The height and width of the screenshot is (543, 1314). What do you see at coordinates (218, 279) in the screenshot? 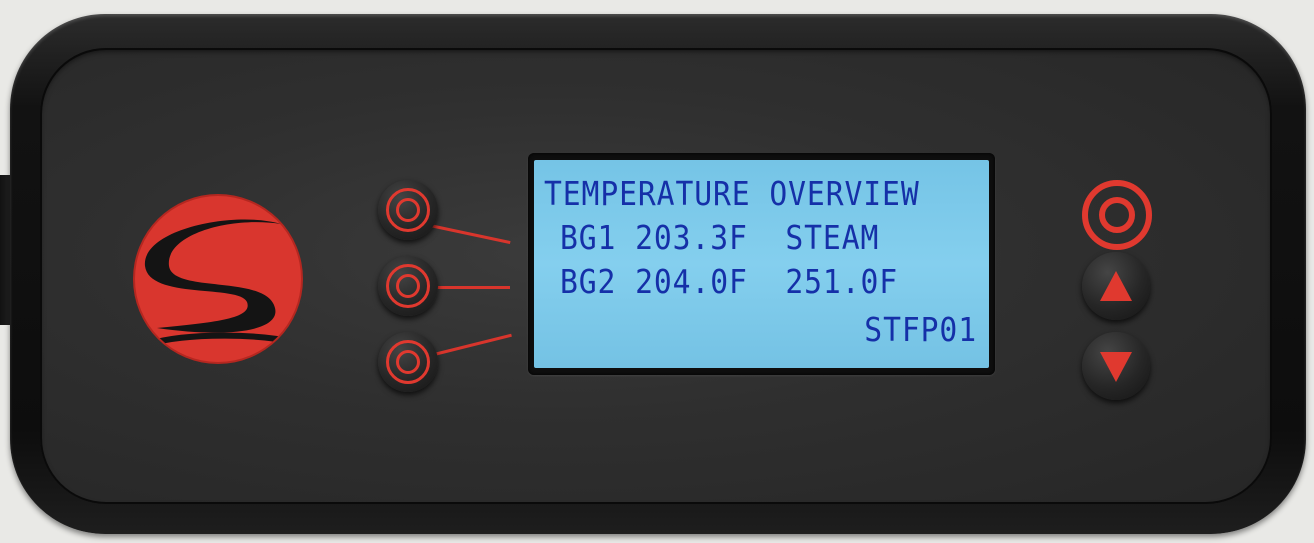
I see `brand-logo-icon` at bounding box center [218, 279].